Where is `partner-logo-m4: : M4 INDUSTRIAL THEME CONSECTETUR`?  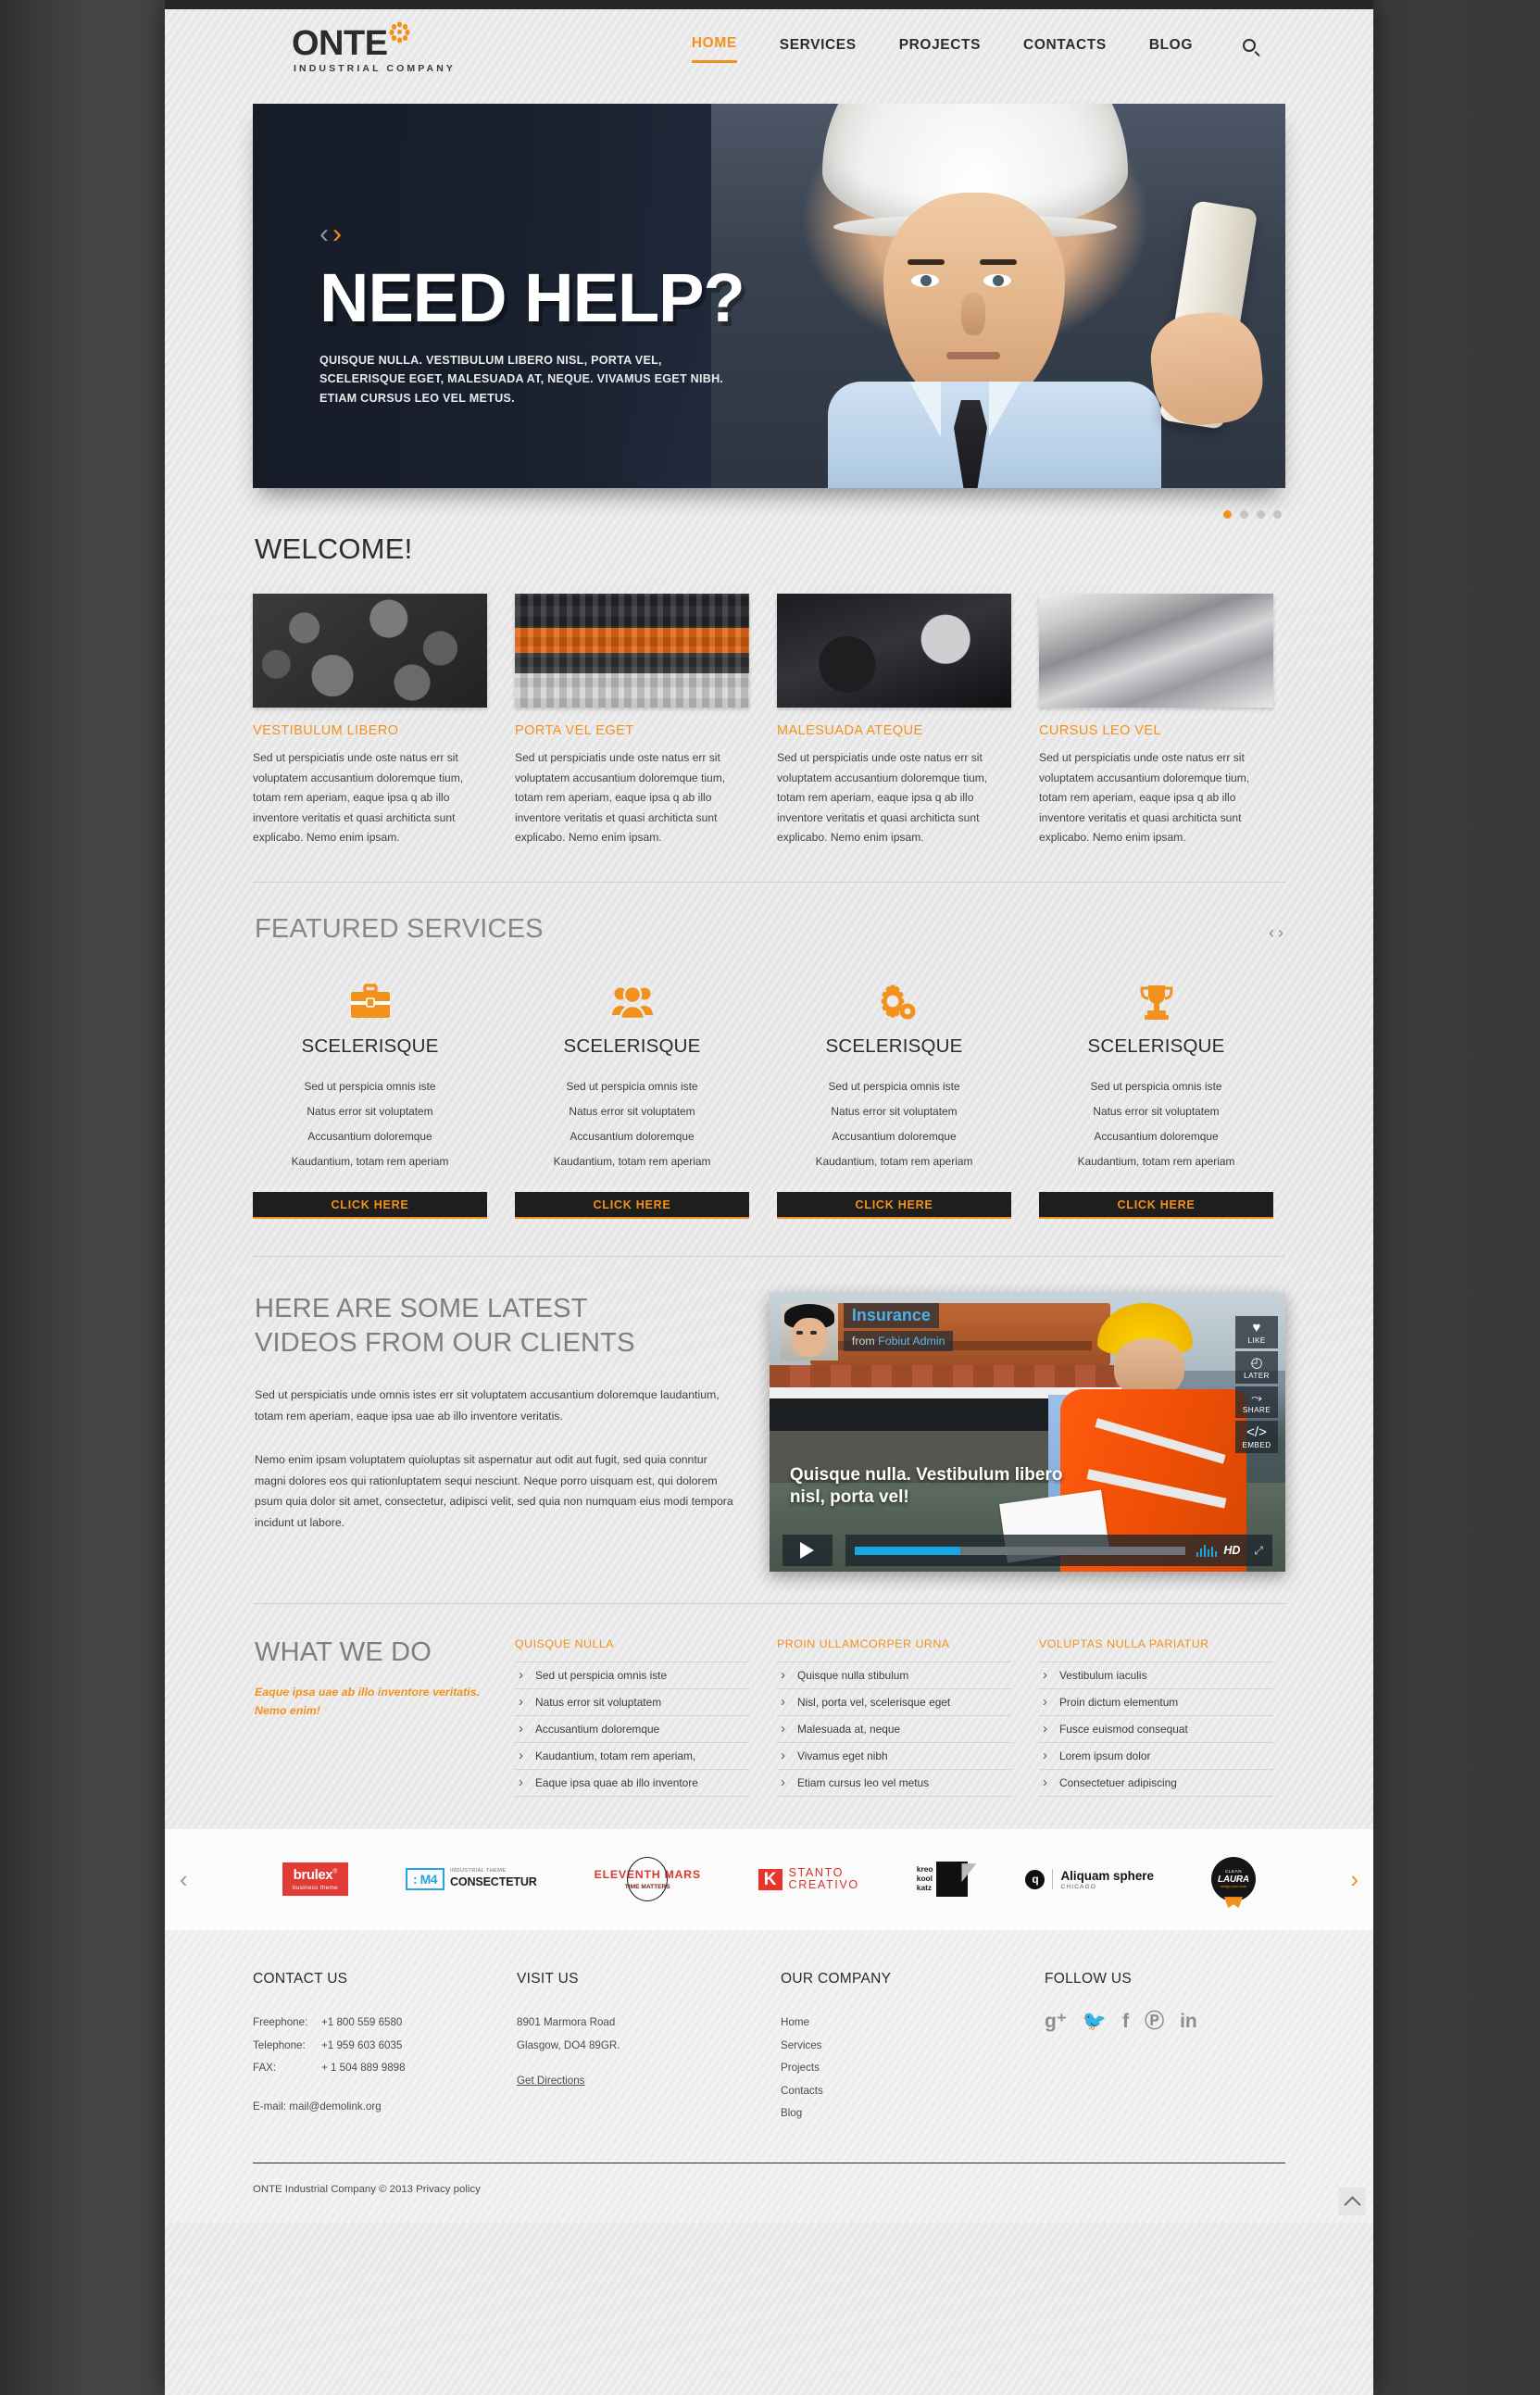
partner-logo-m4: : M4 INDUSTRIAL THEME CONSECTETUR is located at coordinates (471, 1880).